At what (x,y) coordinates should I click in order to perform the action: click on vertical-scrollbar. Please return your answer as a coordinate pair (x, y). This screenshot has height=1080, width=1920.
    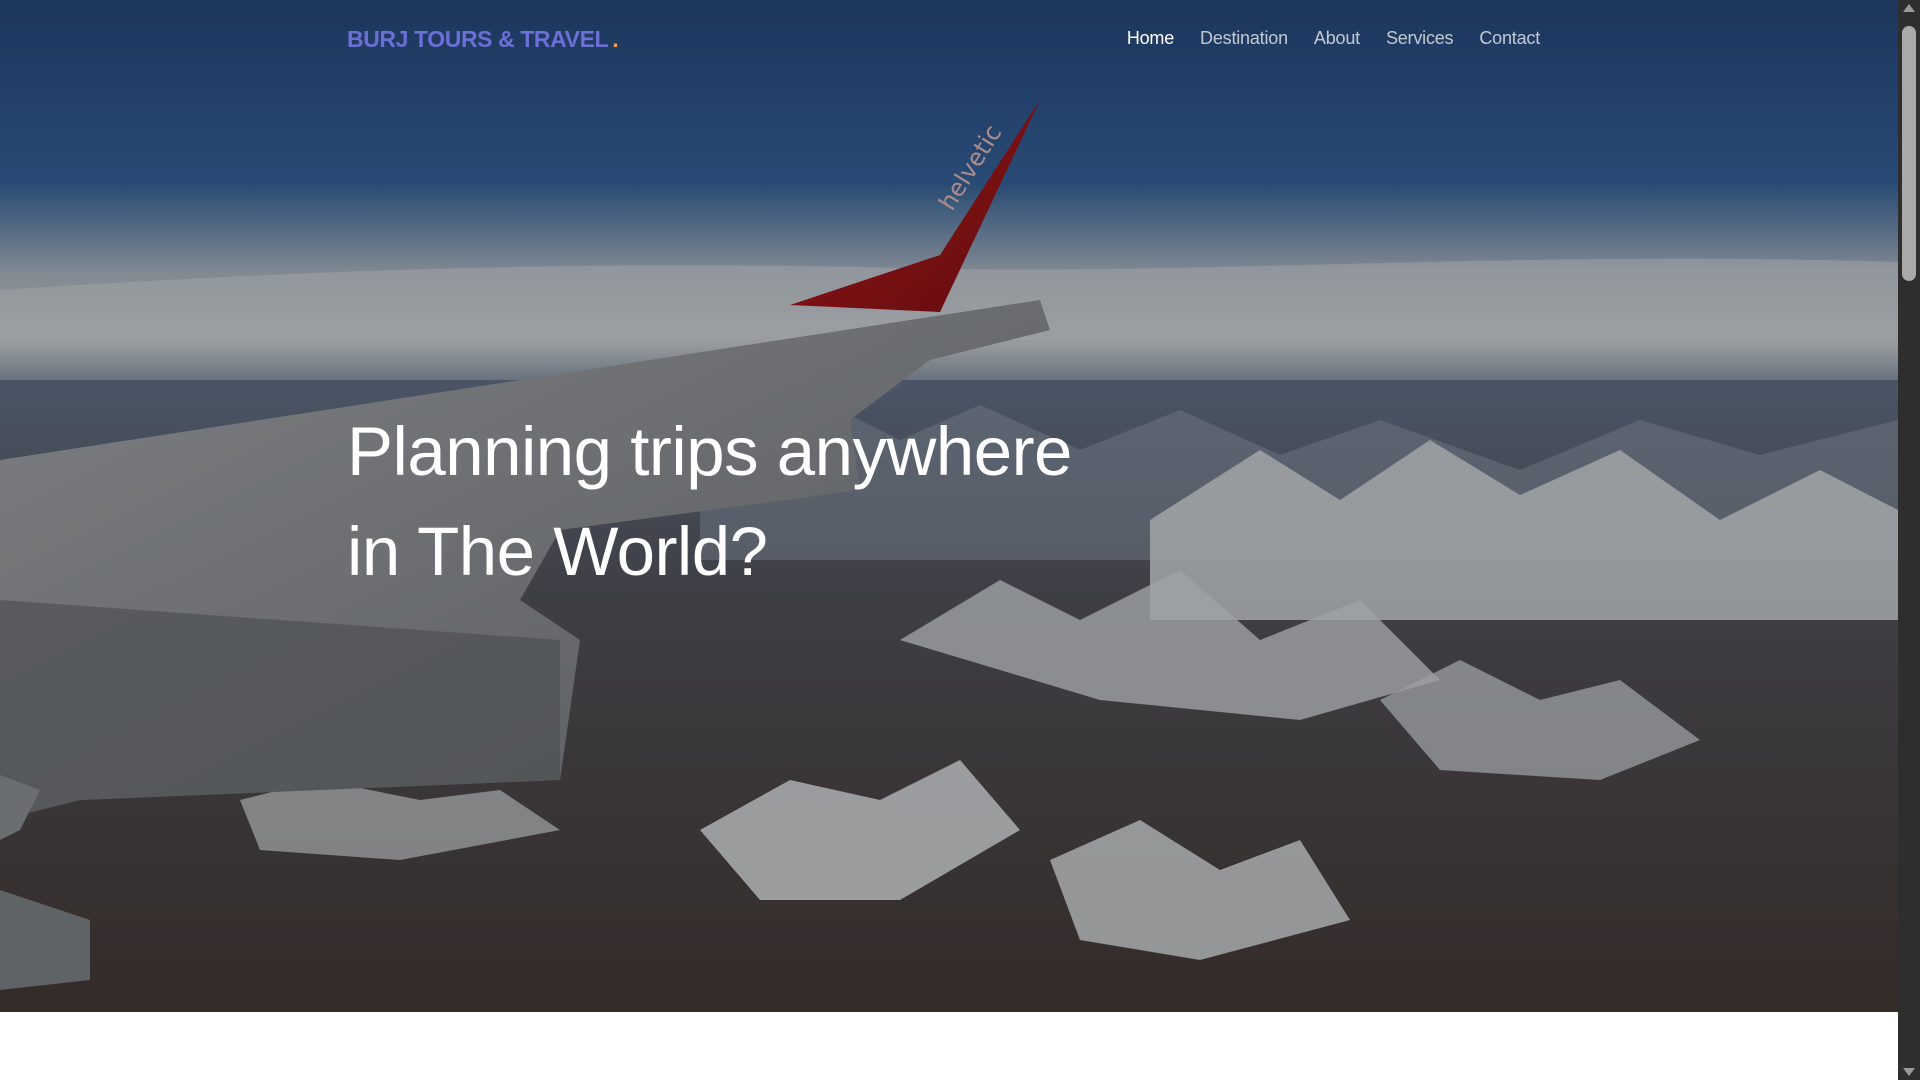
    Looking at the image, I should click on (1909, 540).